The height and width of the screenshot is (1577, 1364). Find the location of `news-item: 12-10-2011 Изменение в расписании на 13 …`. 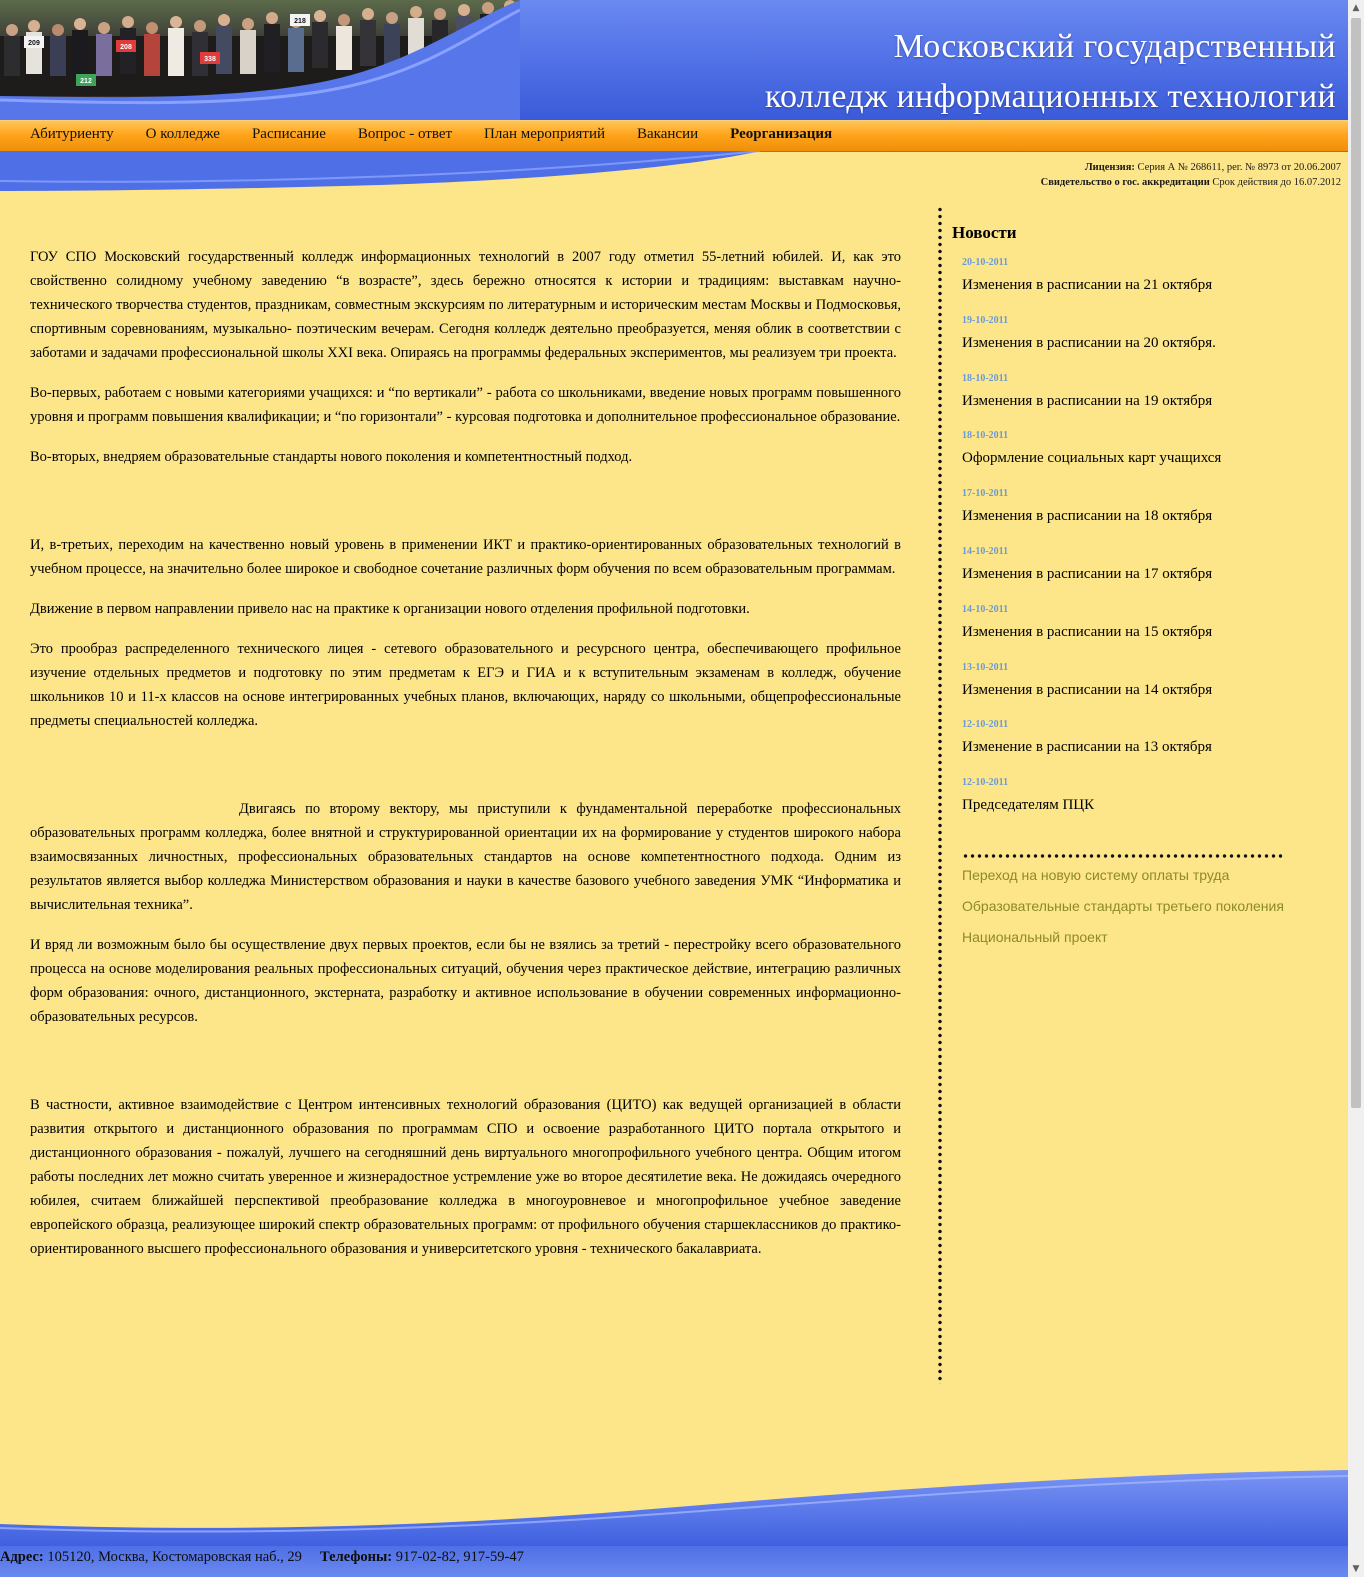

news-item: 12-10-2011 Изменение в расписании на 13 … is located at coordinates (1127, 745).